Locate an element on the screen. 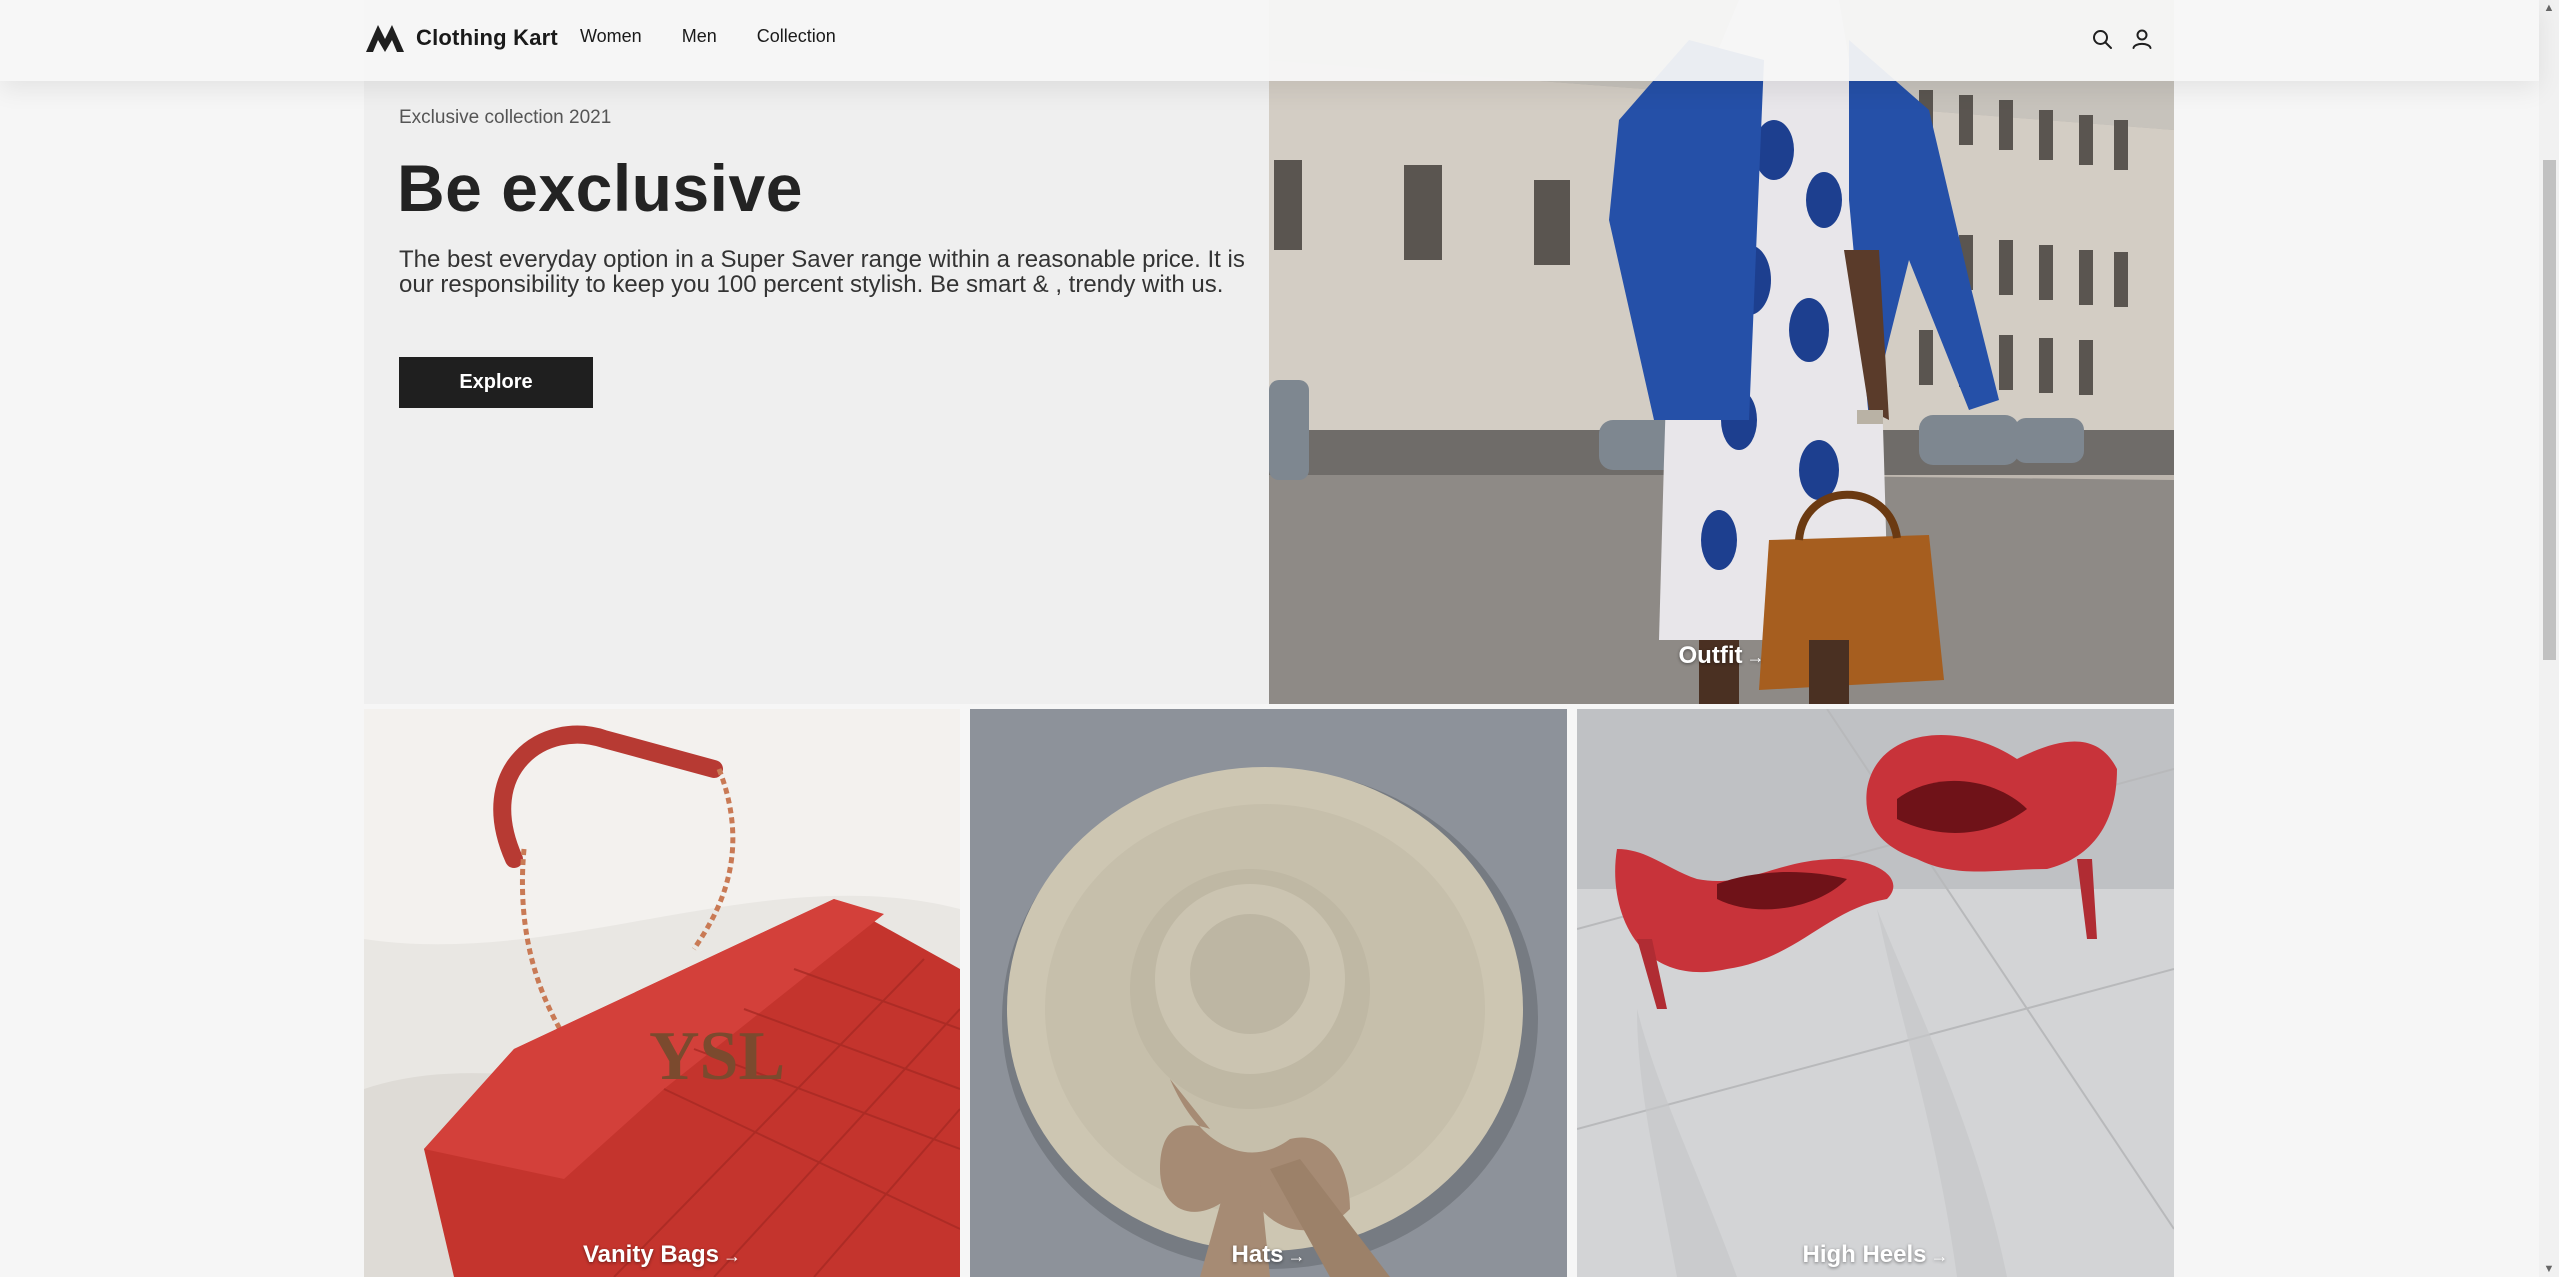 Image resolution: width=2559 pixels, height=1277 pixels. category-hats-card: Hats → is located at coordinates (1268, 993).